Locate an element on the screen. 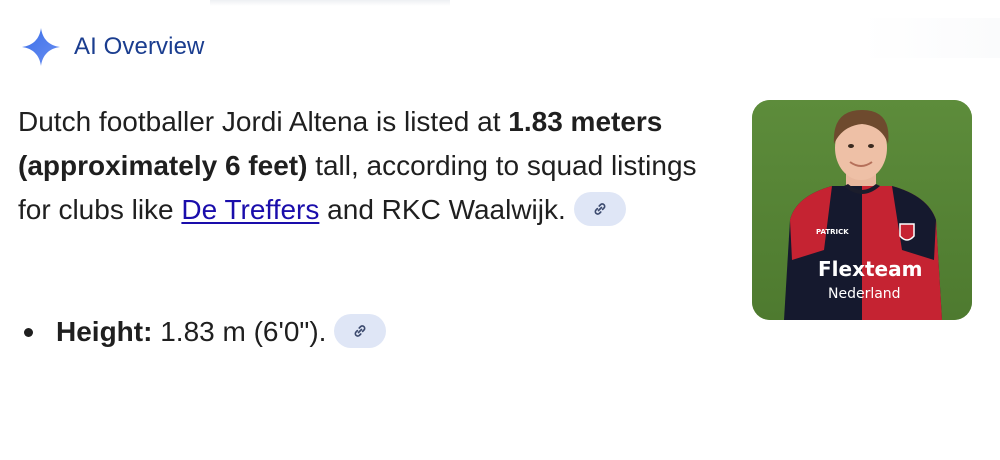 The height and width of the screenshot is (460, 1000). right-fade is located at coordinates (930, 38).